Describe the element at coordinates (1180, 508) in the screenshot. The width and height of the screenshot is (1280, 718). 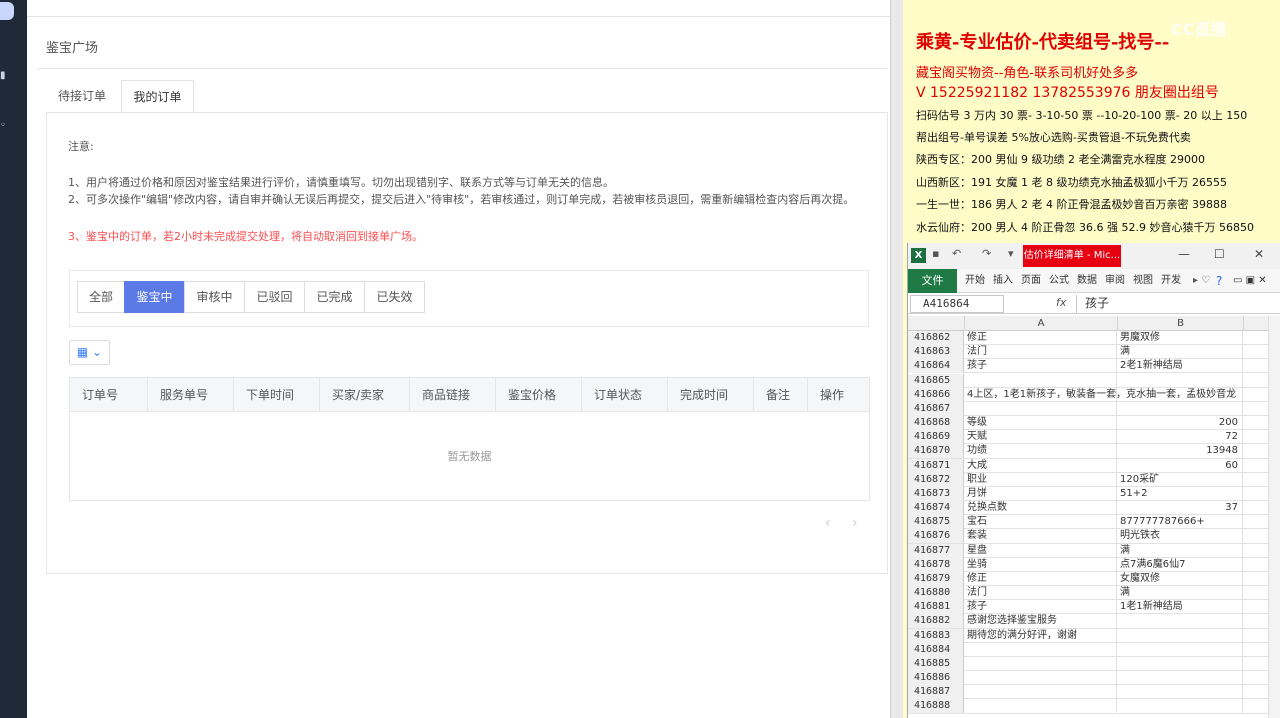
I see `cell-b: 37` at that location.